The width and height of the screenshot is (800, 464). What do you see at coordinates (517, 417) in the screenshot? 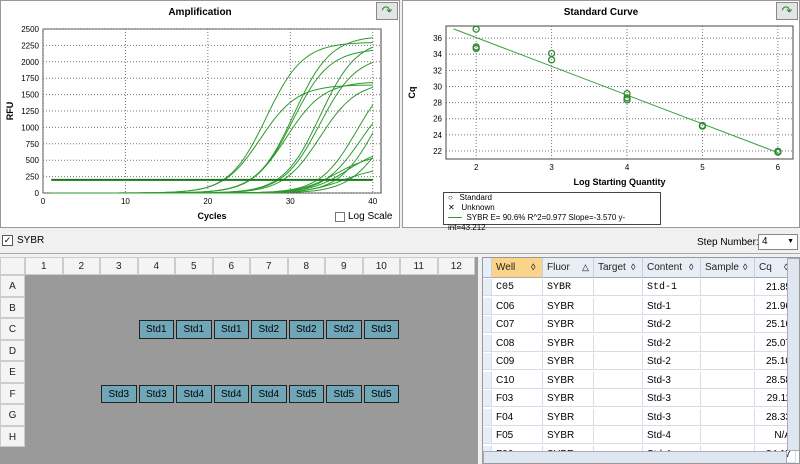
I see `table-cell: F04` at bounding box center [517, 417].